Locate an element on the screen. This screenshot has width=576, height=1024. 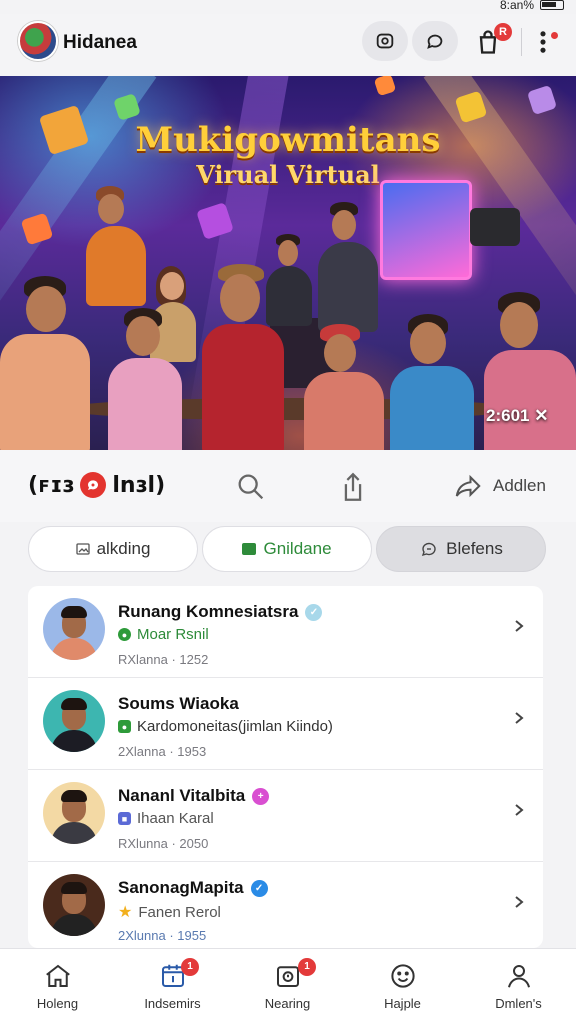
star-icon: ★ is located at coordinates (125, 912).